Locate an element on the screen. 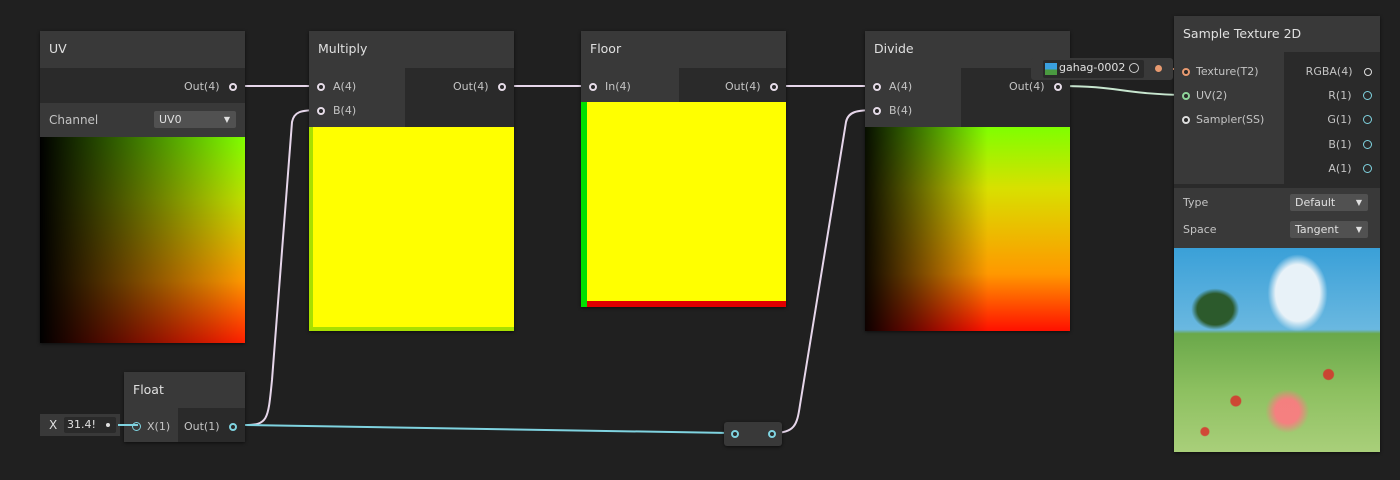 The image size is (1400, 480). float-node: Float X(1) Out(1) is located at coordinates (184, 407).